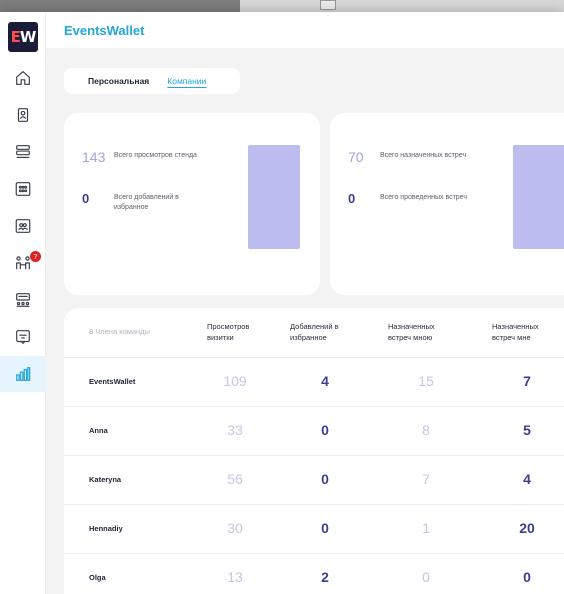 The image size is (564, 594). What do you see at coordinates (426, 430) in the screenshot?
I see `cell-meetings-by-me: 8` at bounding box center [426, 430].